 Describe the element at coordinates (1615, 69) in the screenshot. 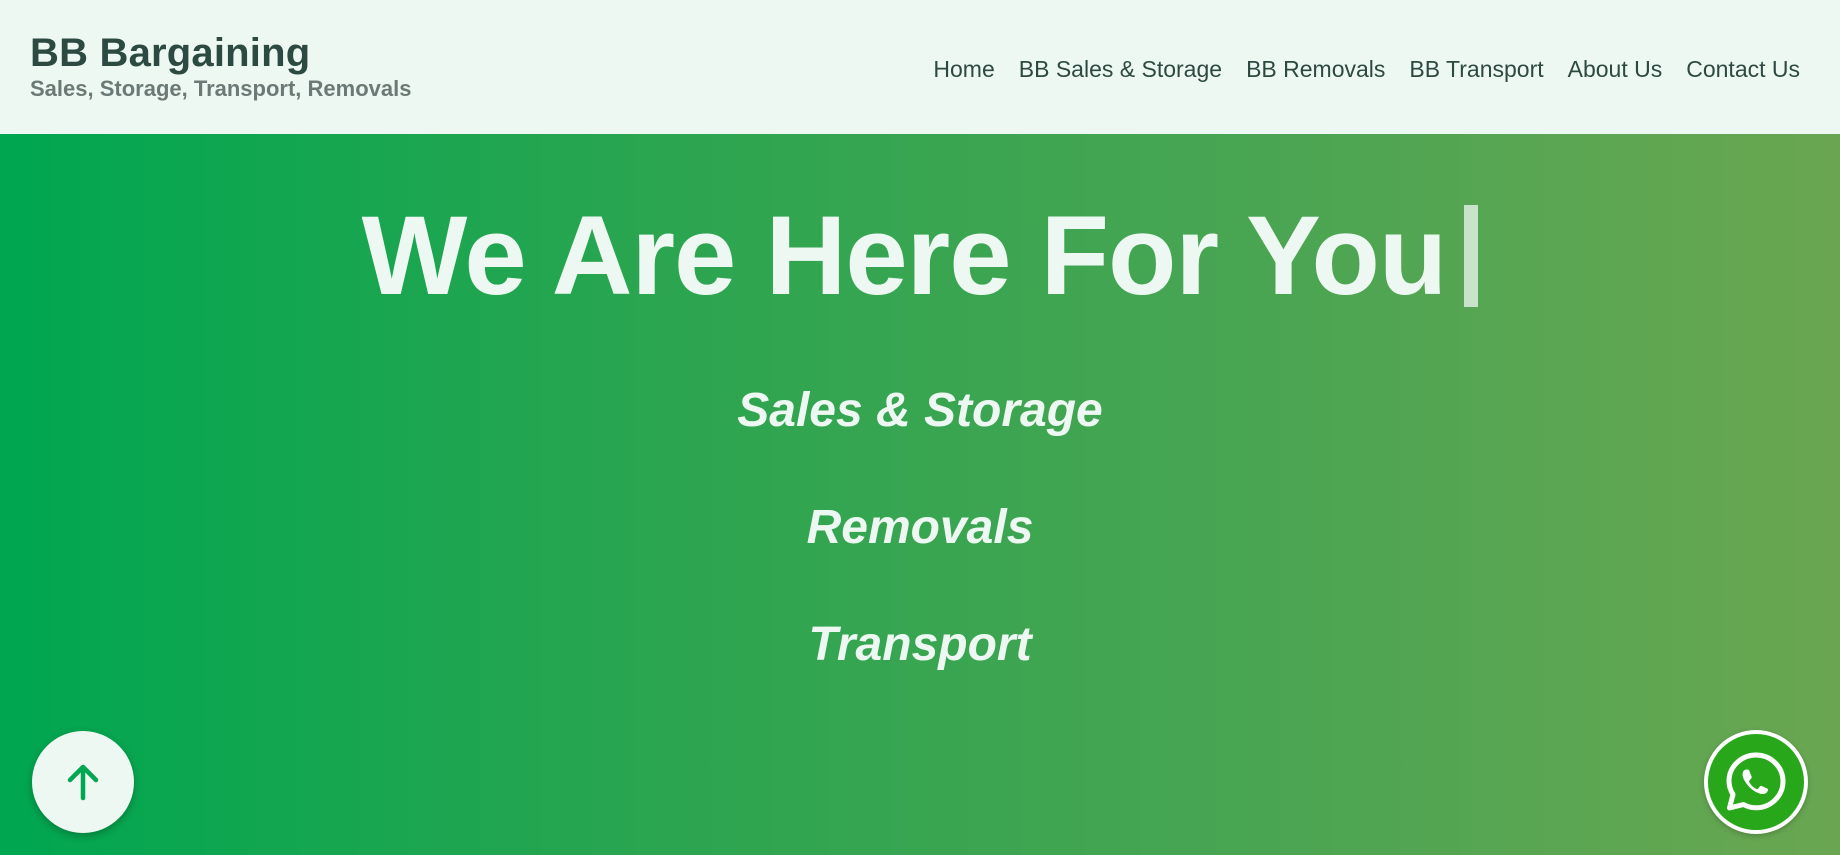

I see `nav-link-about-us: About Us` at that location.